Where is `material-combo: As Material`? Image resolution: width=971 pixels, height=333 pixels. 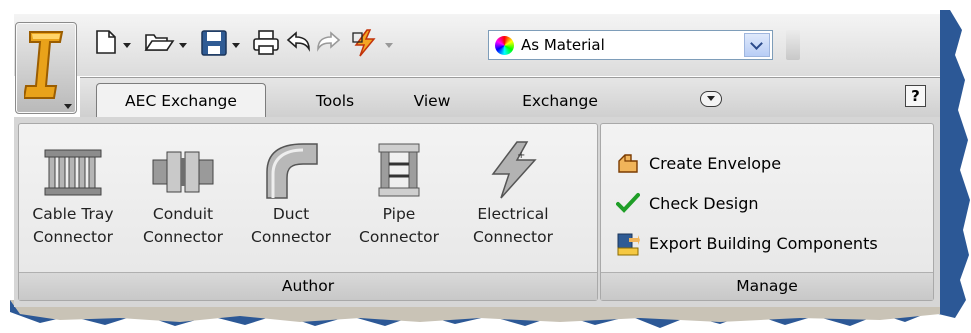 material-combo: As Material is located at coordinates (630, 45).